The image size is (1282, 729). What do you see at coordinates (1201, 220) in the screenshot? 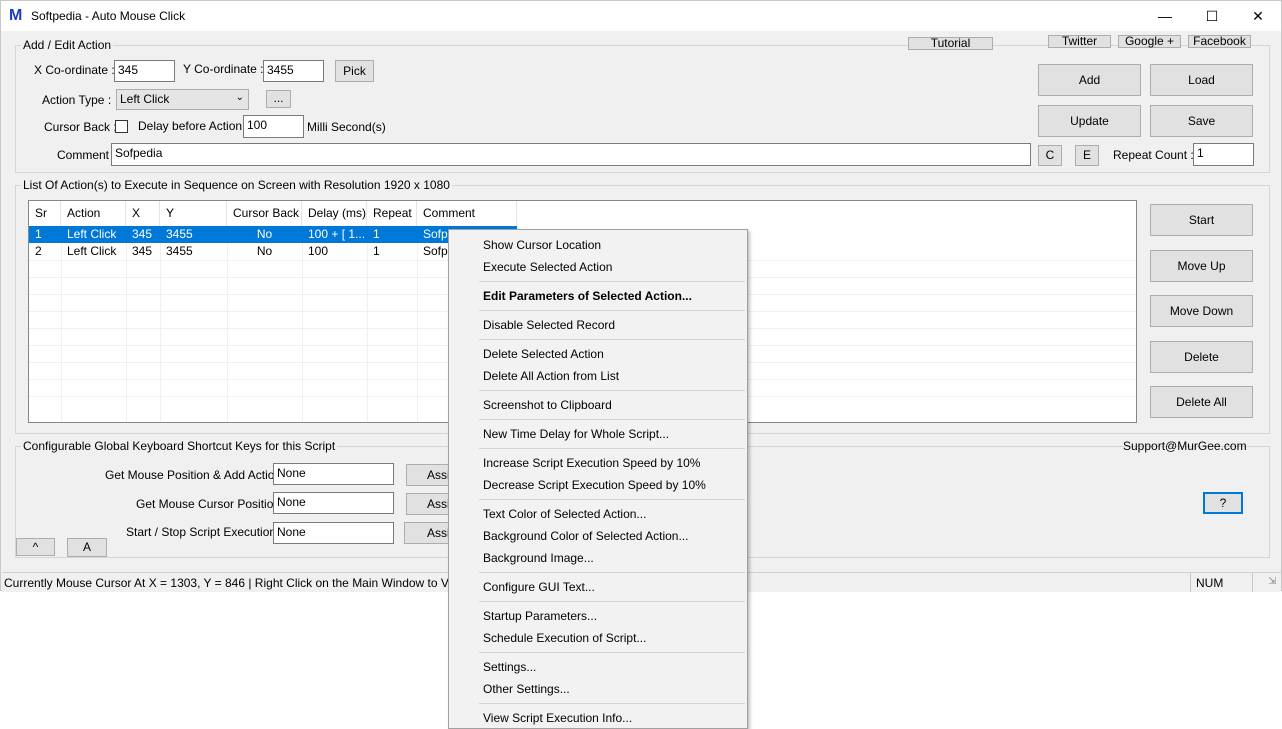
I see `start-button: Start` at bounding box center [1201, 220].